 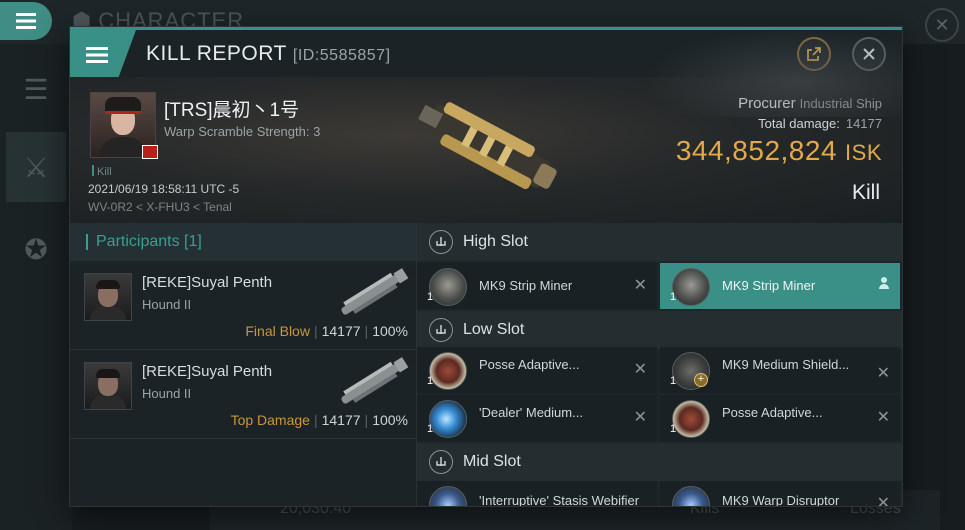 I want to click on kill-datetime: 2021/06/19 18:58:11 UTC -5, so click(x=164, y=189).